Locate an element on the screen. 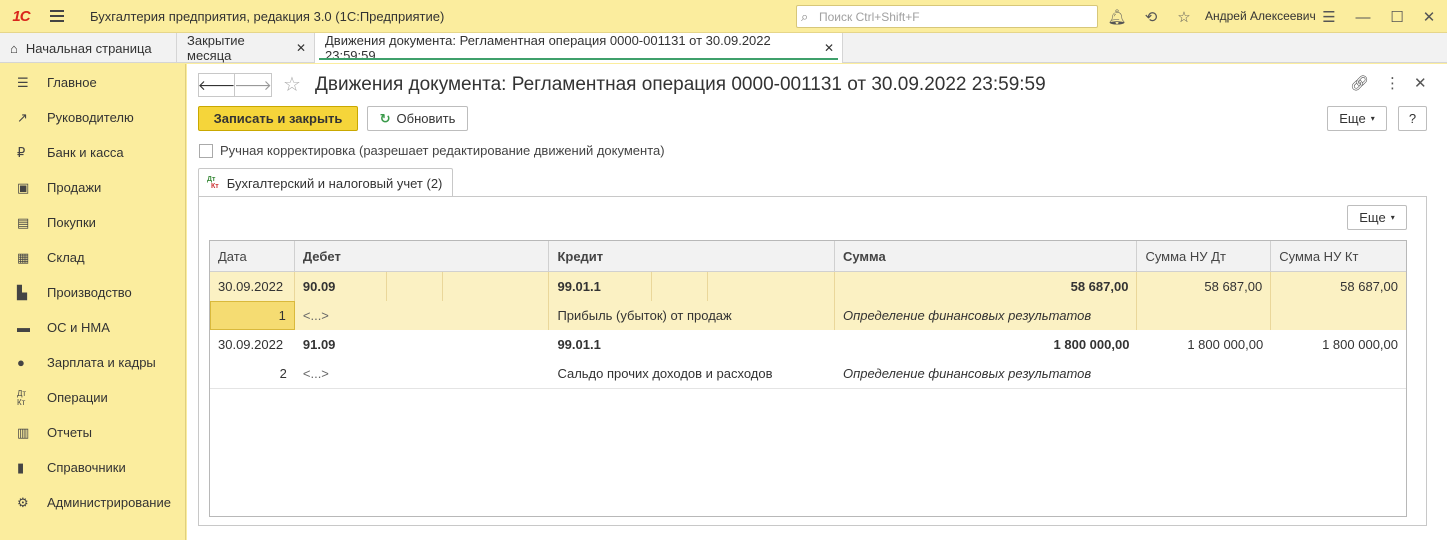 This screenshot has width=1447, height=540. cell-sum: 58 687,00 is located at coordinates (986, 286).